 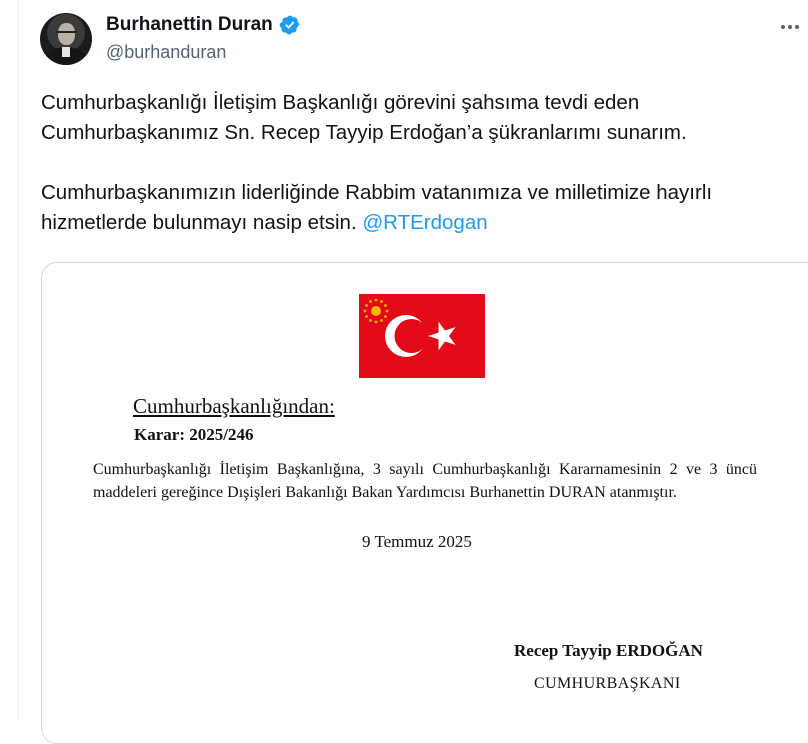 What do you see at coordinates (608, 650) in the screenshot?
I see `document-signer: Recep Tayyip ERDOĞAN` at bounding box center [608, 650].